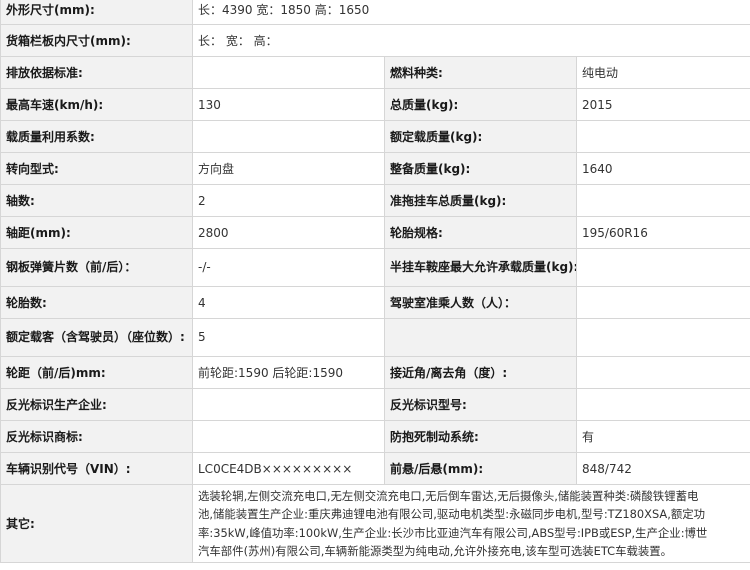 The width and height of the screenshot is (750, 570). What do you see at coordinates (288, 372) in the screenshot?
I see `spec-value: 前轮距:1590 后轮距:1590` at bounding box center [288, 372].